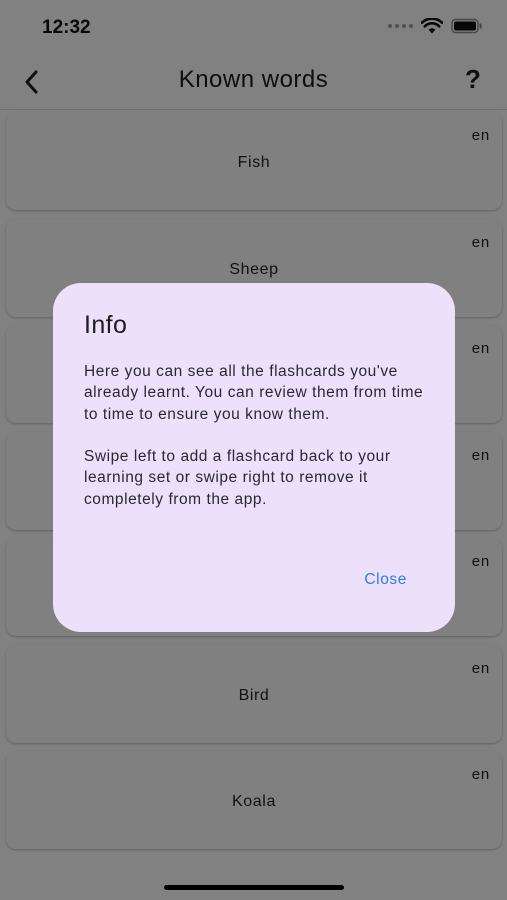 The image size is (507, 900). Describe the element at coordinates (385, 580) in the screenshot. I see `close-button: Close` at that location.